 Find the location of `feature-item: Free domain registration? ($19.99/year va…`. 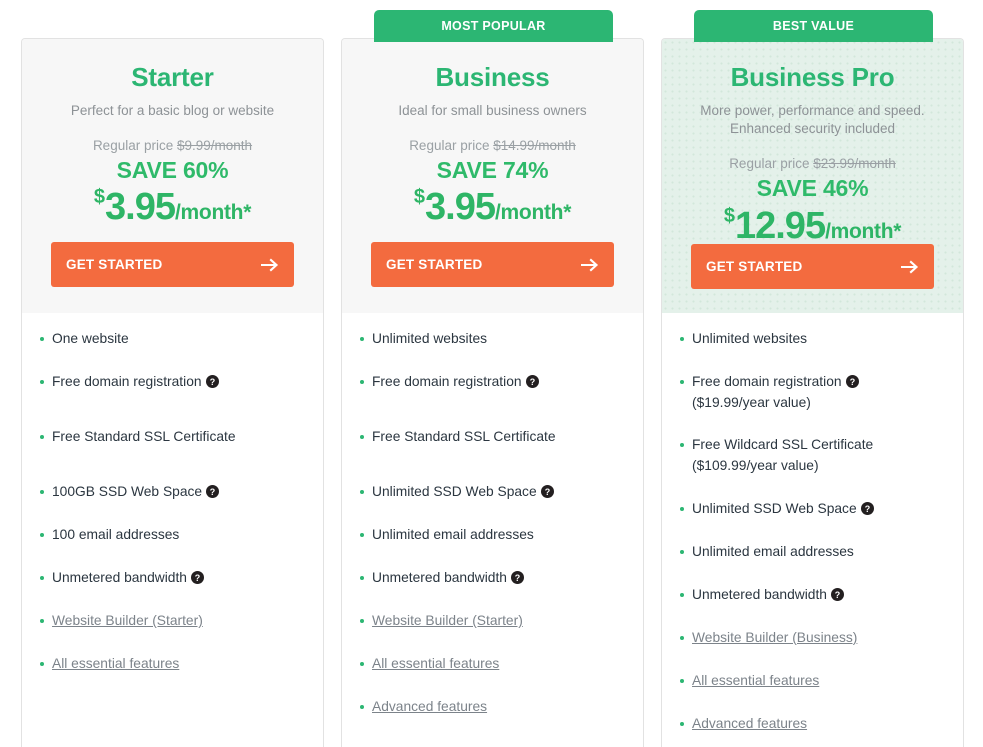

feature-item: Free domain registration? ($19.99/year va… is located at coordinates (812, 392).